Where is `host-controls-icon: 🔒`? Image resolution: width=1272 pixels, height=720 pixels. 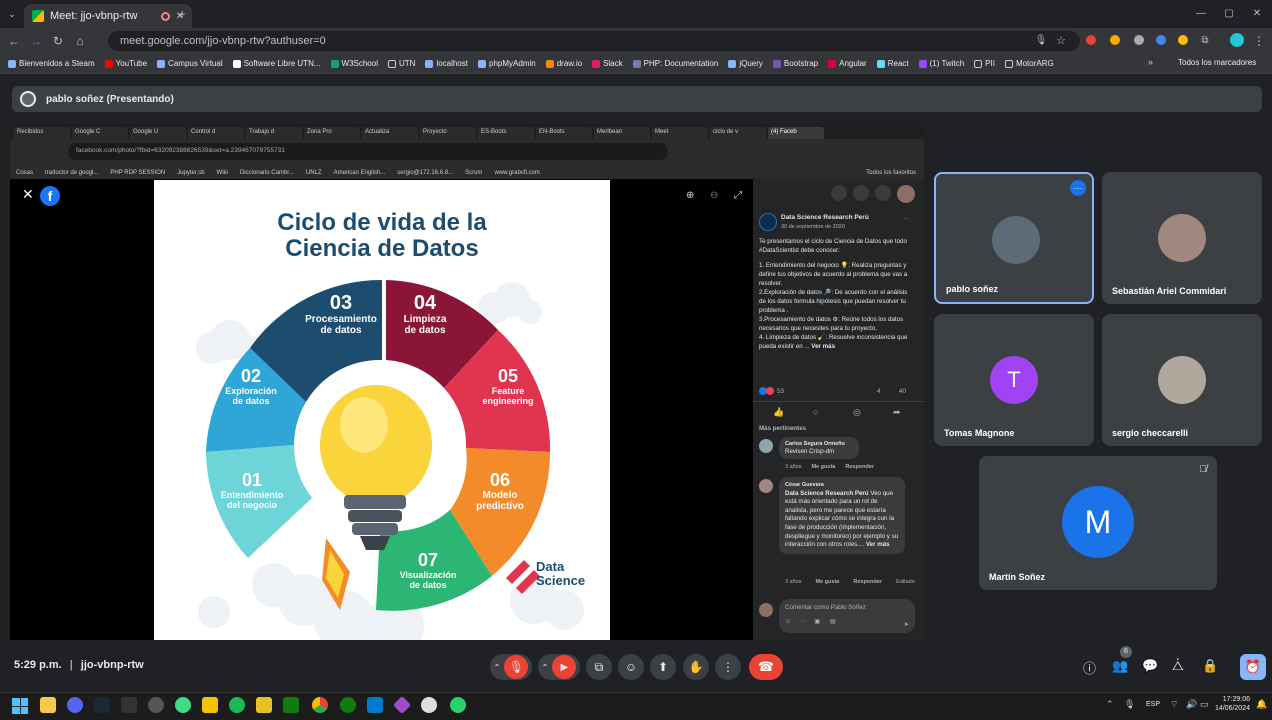
host-controls-icon: 🔒 is located at coordinates (1210, 666).